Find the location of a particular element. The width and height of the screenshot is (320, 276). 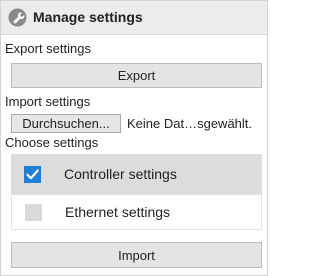

panel-header: Manage settings is located at coordinates (134, 18).